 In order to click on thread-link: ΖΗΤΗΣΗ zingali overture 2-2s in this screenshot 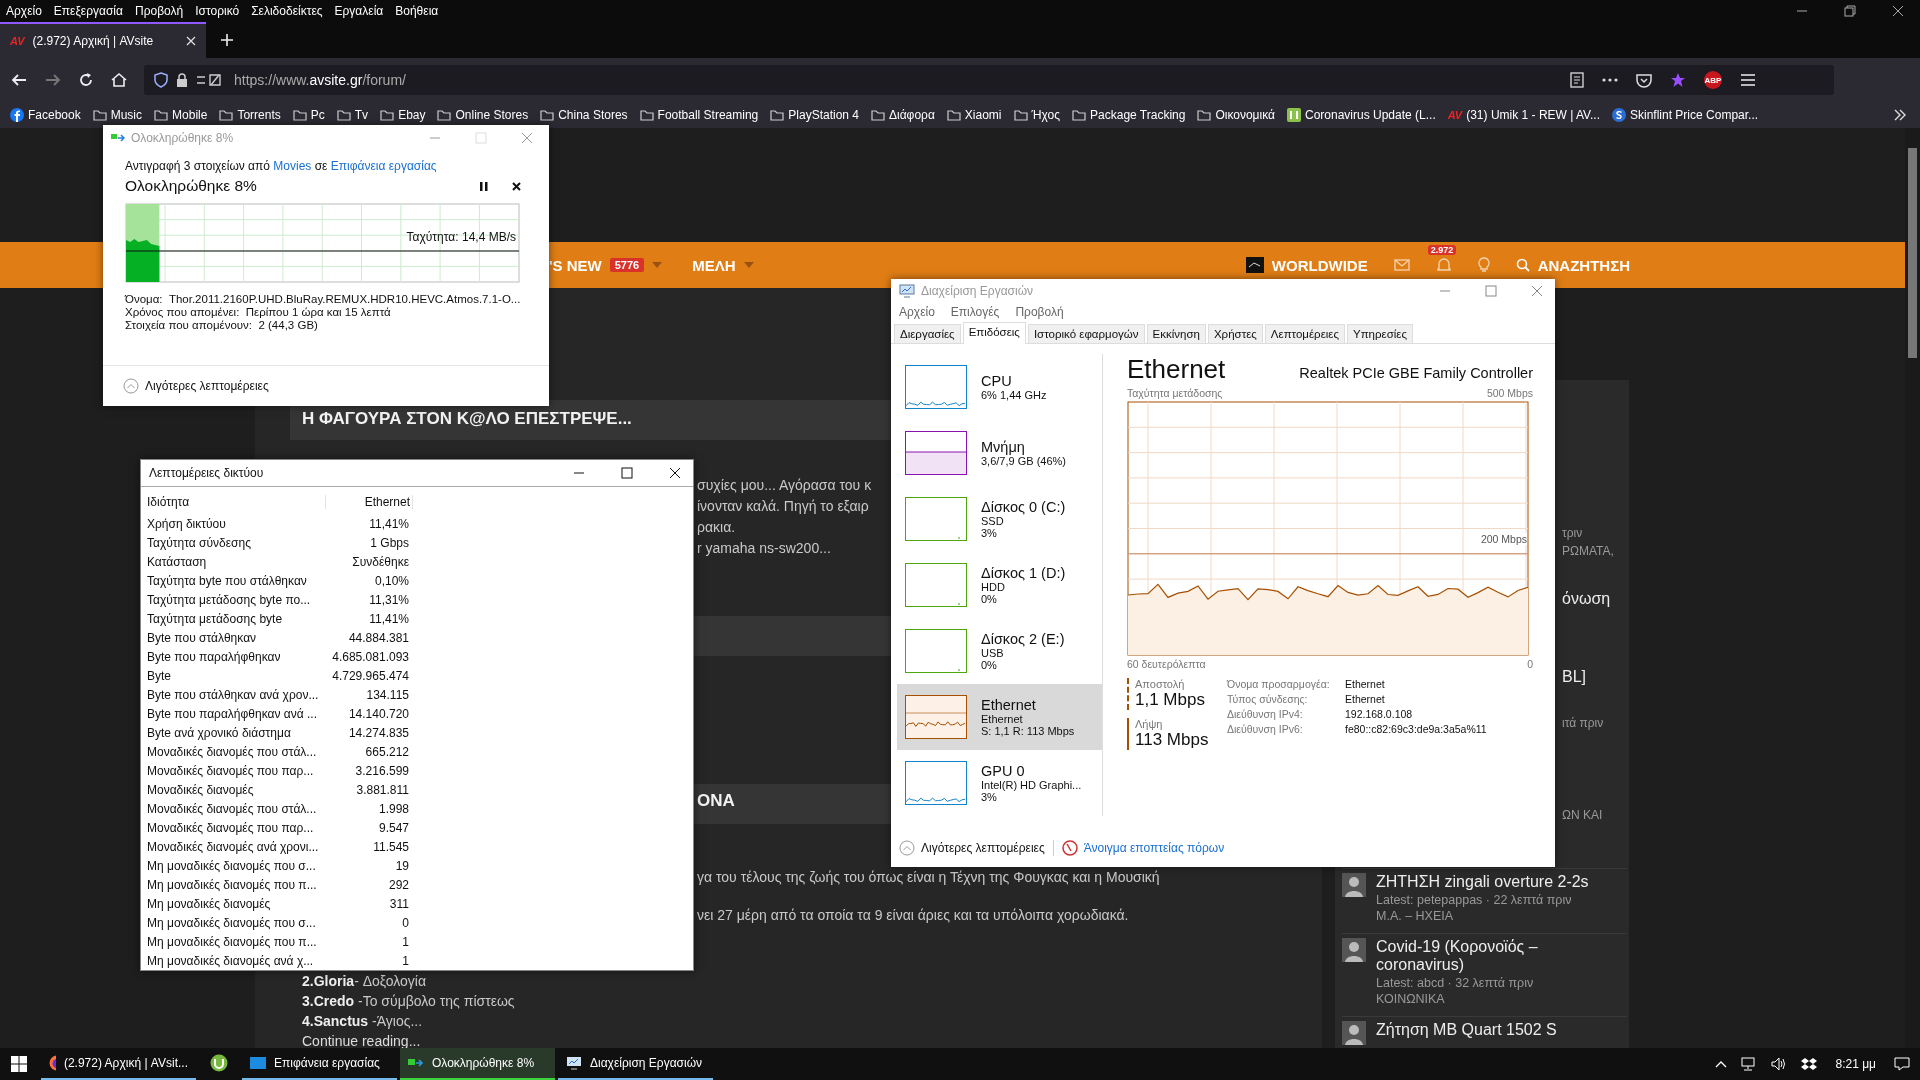, I will do `click(1486, 882)`.